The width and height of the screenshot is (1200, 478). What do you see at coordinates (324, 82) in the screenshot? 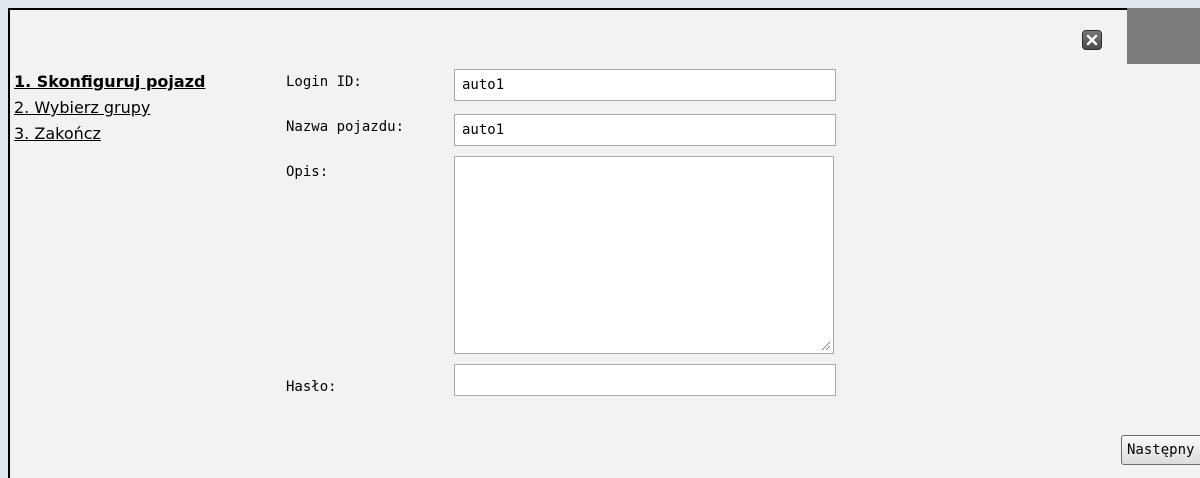
I see `login-id-label: Login ID:` at bounding box center [324, 82].